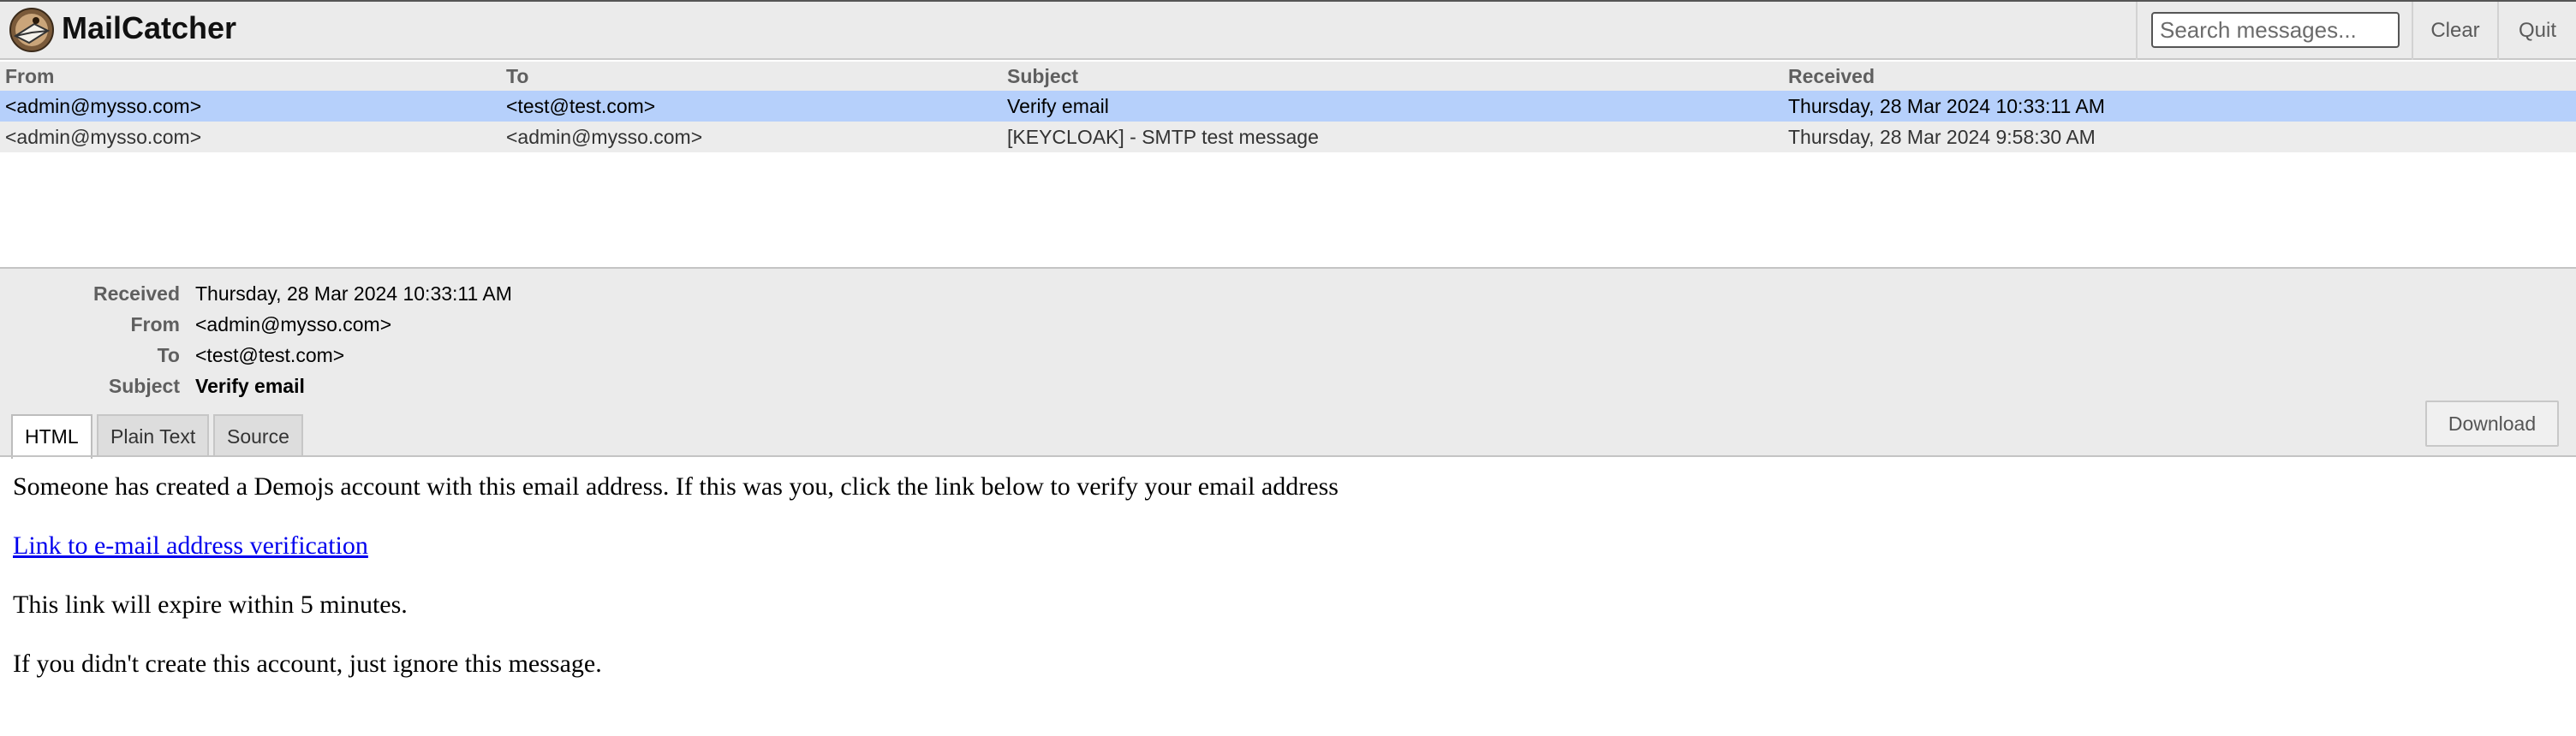 The width and height of the screenshot is (2576, 736). I want to click on from-label: From, so click(155, 324).